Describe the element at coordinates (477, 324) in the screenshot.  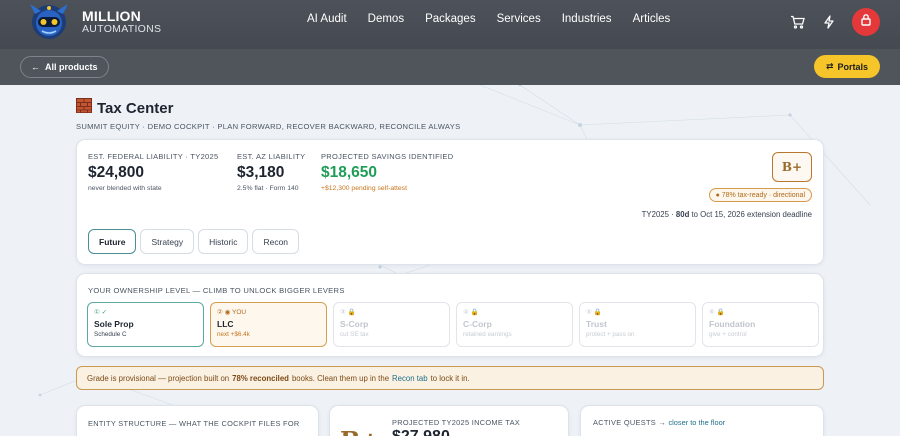
I see `level-name: C-Corp` at that location.